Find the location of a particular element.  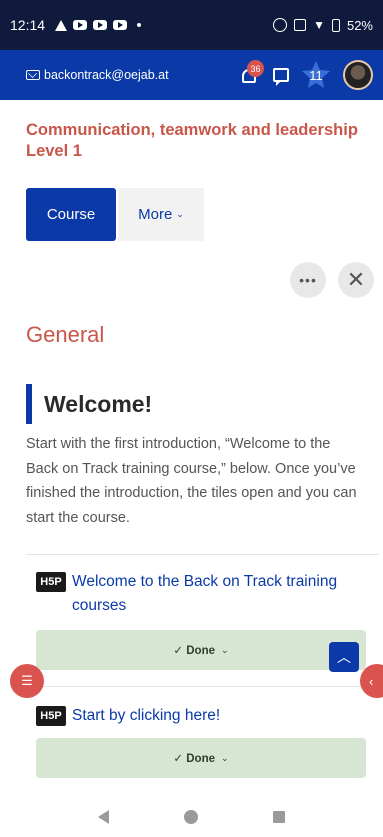

alarm-icon is located at coordinates (280, 25).